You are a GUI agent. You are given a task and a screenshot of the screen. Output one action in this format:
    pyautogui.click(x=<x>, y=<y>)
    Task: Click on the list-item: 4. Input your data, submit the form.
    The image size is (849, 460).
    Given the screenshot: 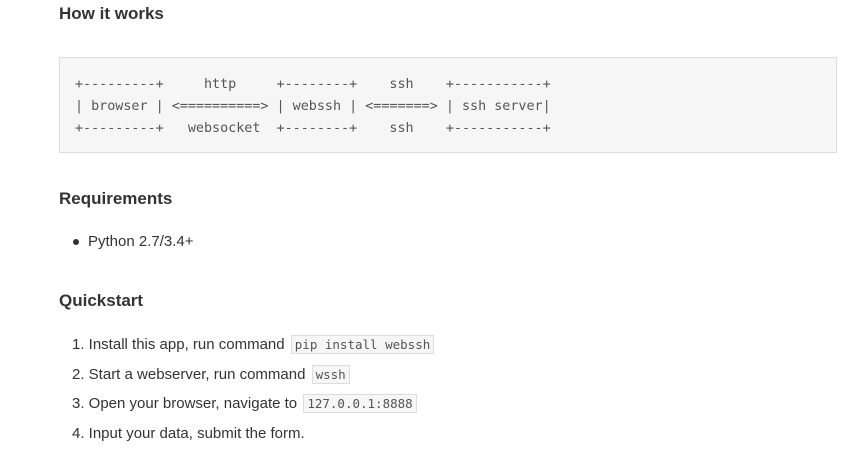 What is the action you would take?
    pyautogui.click(x=246, y=435)
    